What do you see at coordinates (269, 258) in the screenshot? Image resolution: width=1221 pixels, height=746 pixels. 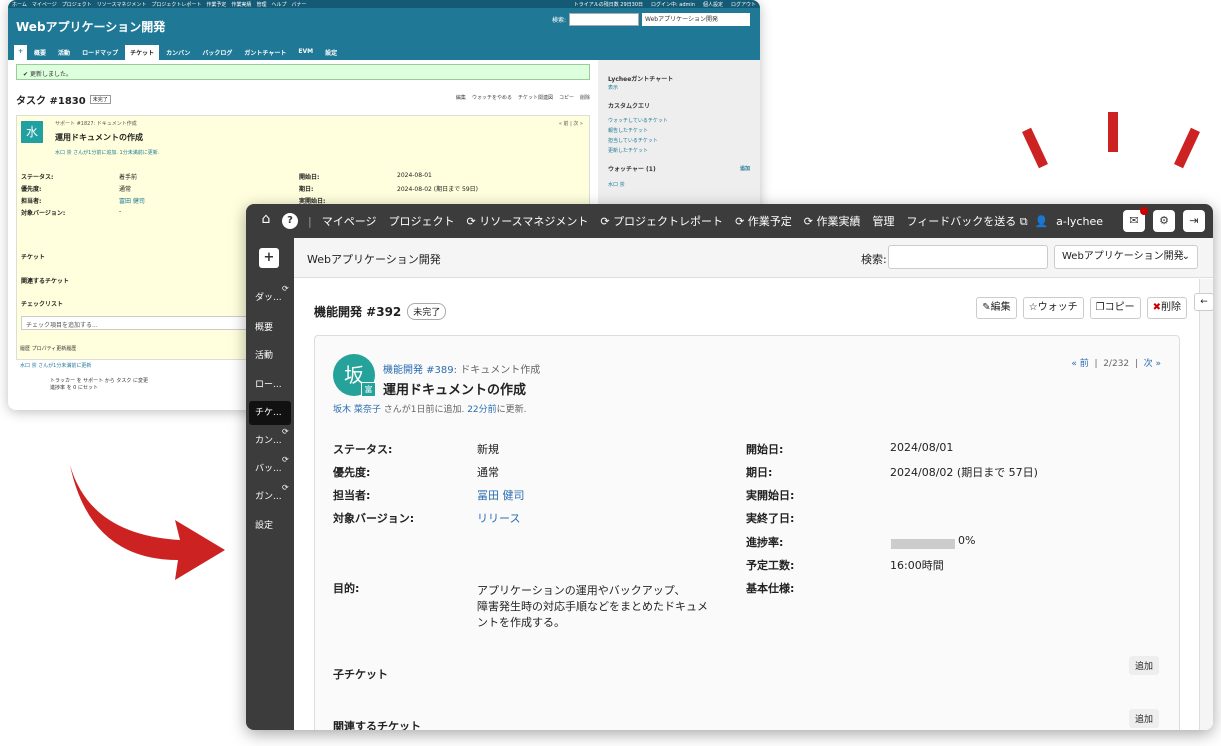 I see `new-item-button: +` at bounding box center [269, 258].